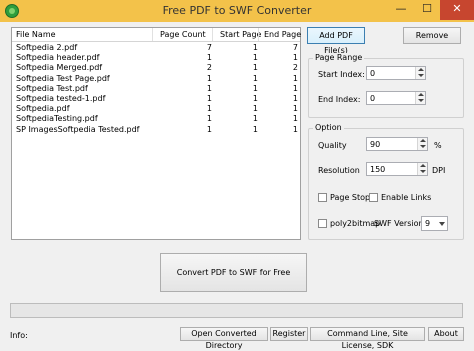 This screenshot has width=474, height=351. Describe the element at coordinates (350, 197) in the screenshot. I see `page-stop-label: Page Stop` at that location.